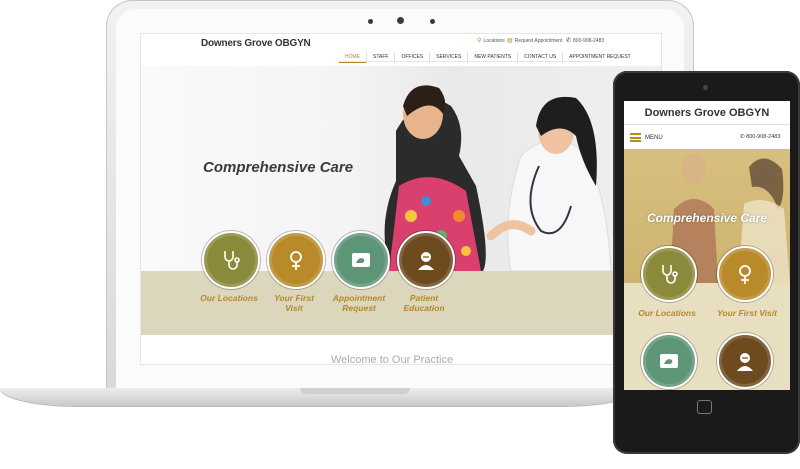 The image size is (800, 469). Describe the element at coordinates (510, 41) in the screenshot. I see `calendar-icon: ▤` at that location.